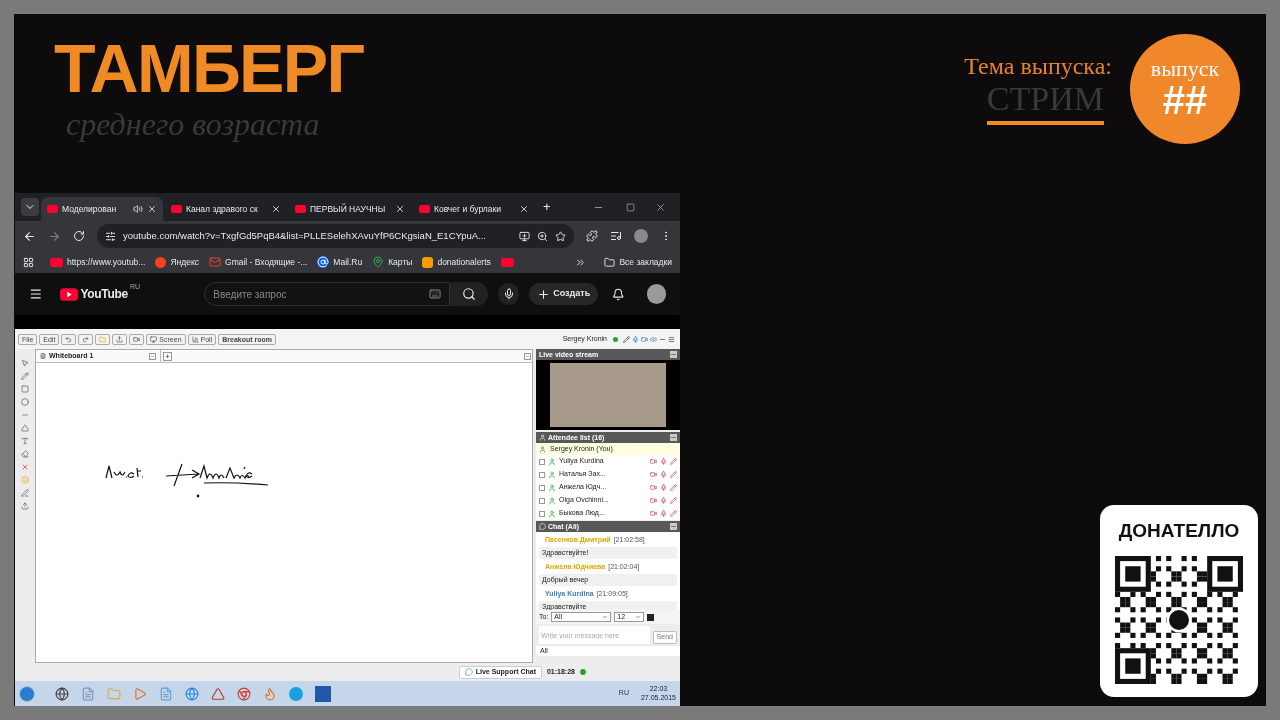  What do you see at coordinates (28, 262) in the screenshot?
I see `apps-icon` at bounding box center [28, 262].